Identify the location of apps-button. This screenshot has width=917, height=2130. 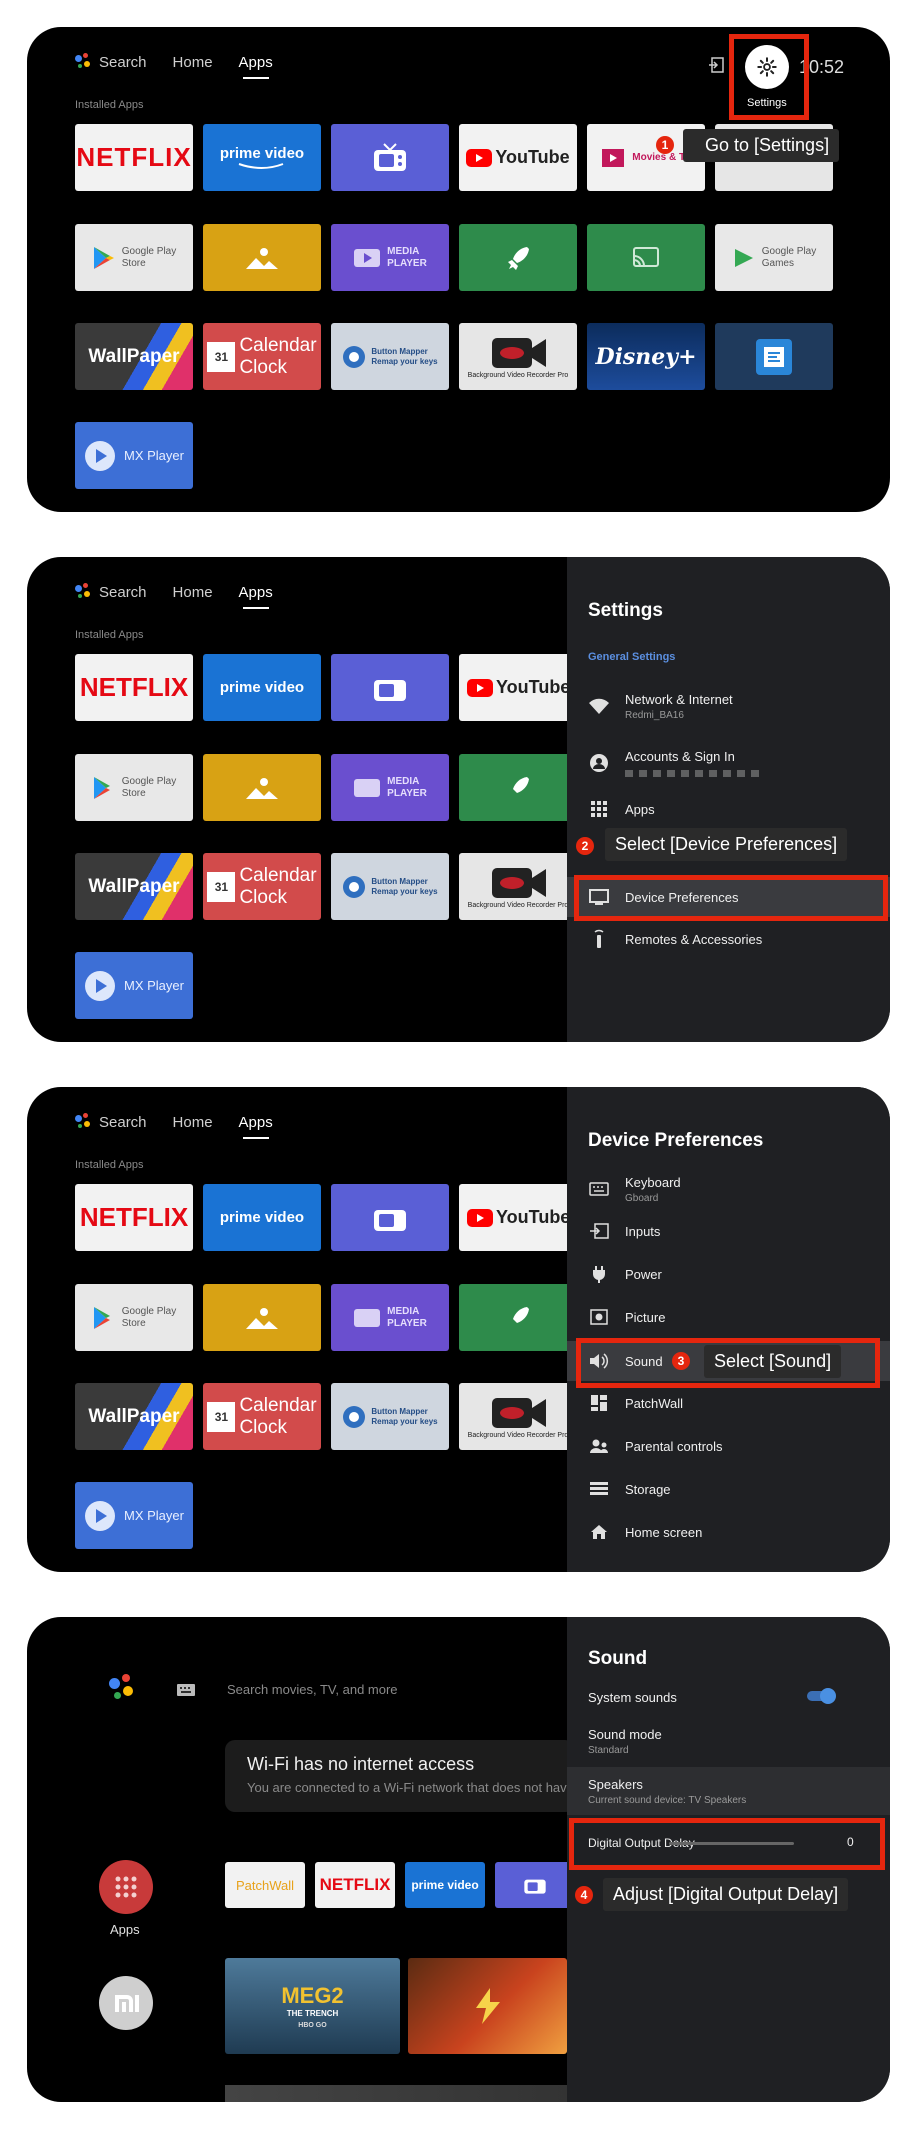
(126, 1887).